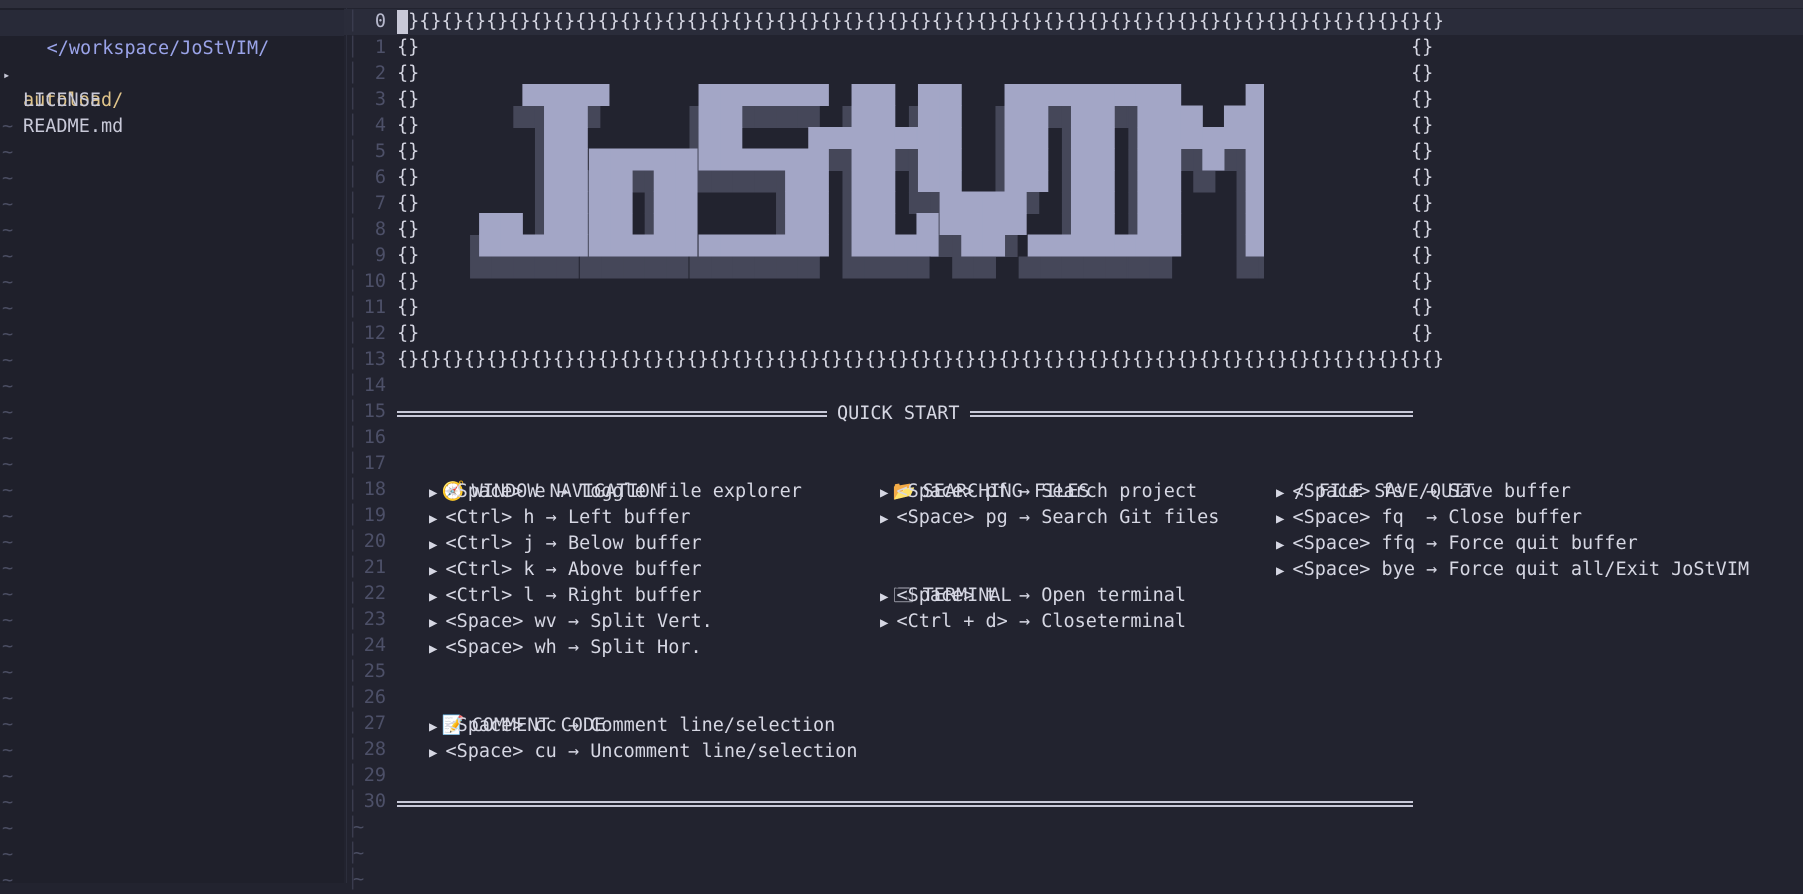  I want to click on explorer-item-license: LICENSE, so click(172, 86).